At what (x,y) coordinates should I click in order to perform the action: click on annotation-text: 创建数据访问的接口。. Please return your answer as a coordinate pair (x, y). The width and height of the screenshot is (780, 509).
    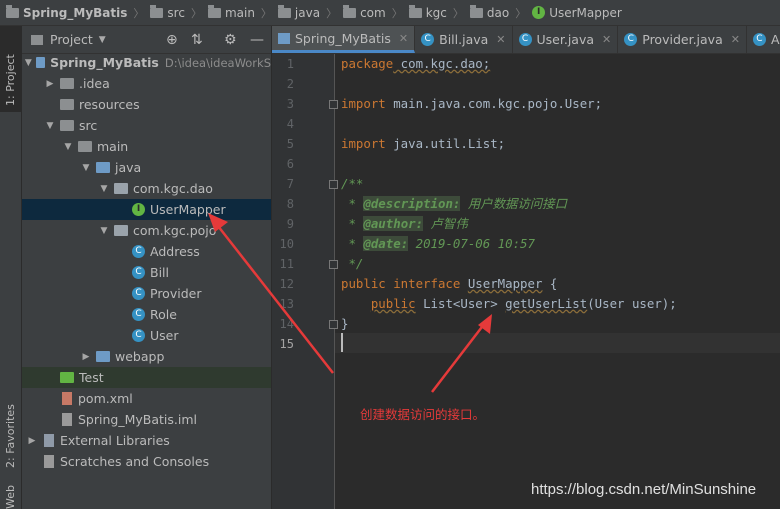
    Looking at the image, I should click on (423, 414).